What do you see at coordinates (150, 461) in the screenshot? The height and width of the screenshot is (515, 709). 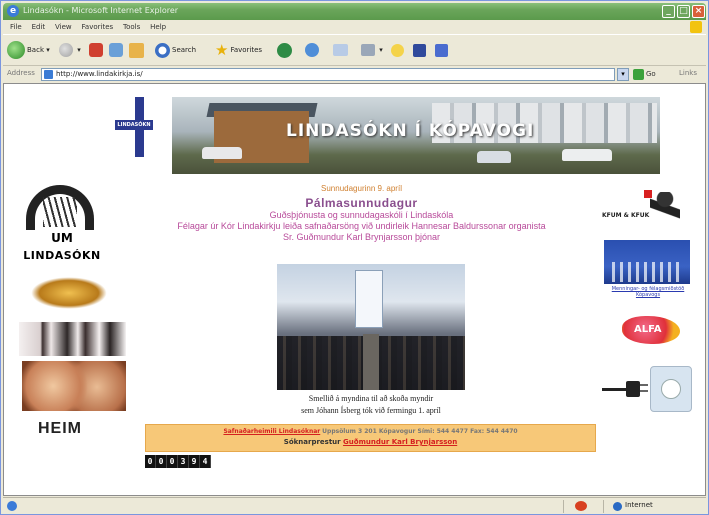 I see `counter-digit: 0` at bounding box center [150, 461].